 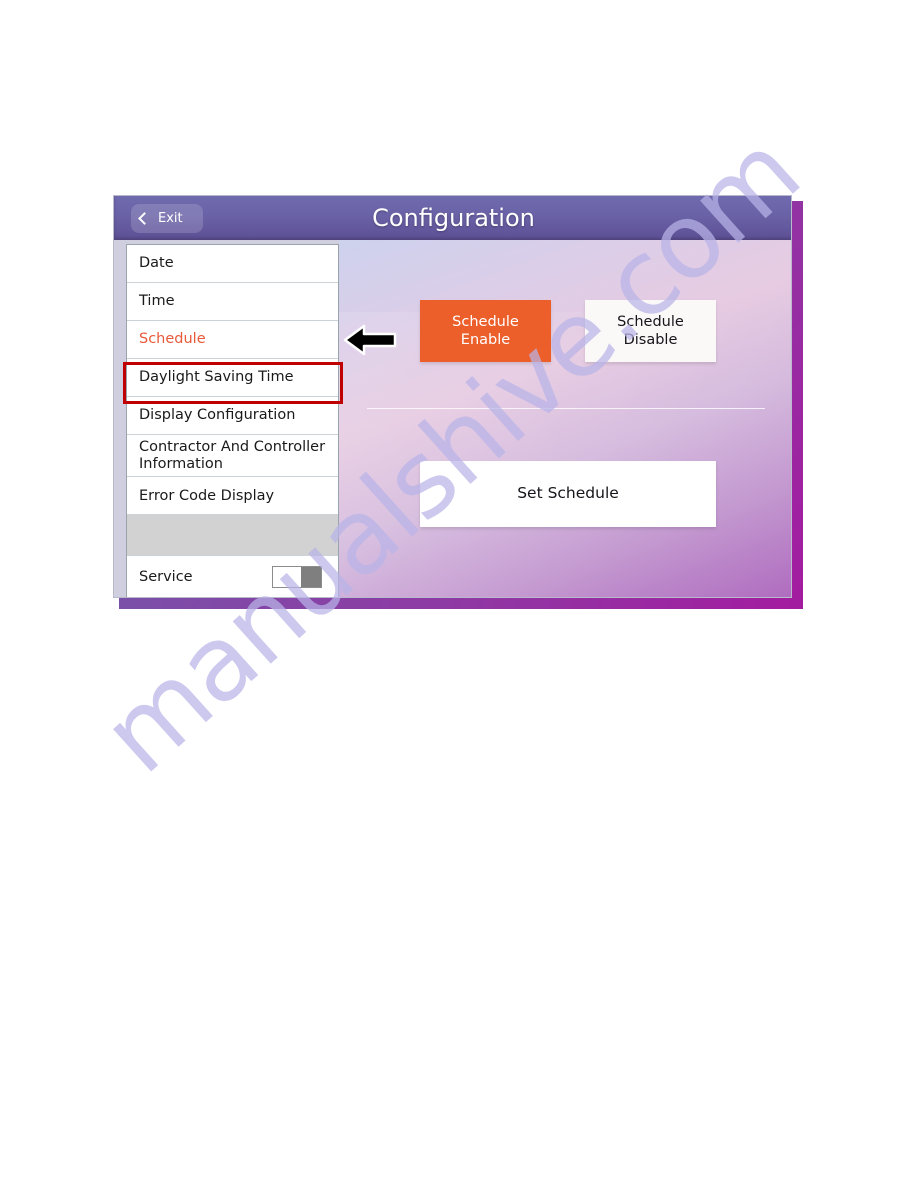 What do you see at coordinates (232, 264) in the screenshot?
I see `menu-item-date: Date` at bounding box center [232, 264].